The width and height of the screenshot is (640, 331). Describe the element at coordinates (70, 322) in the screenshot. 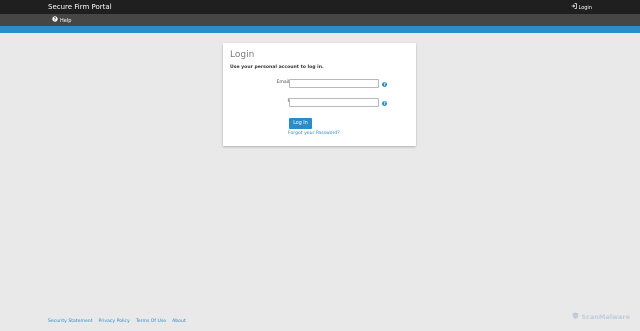

I see `footer-link-security-statement: Security Statement` at that location.